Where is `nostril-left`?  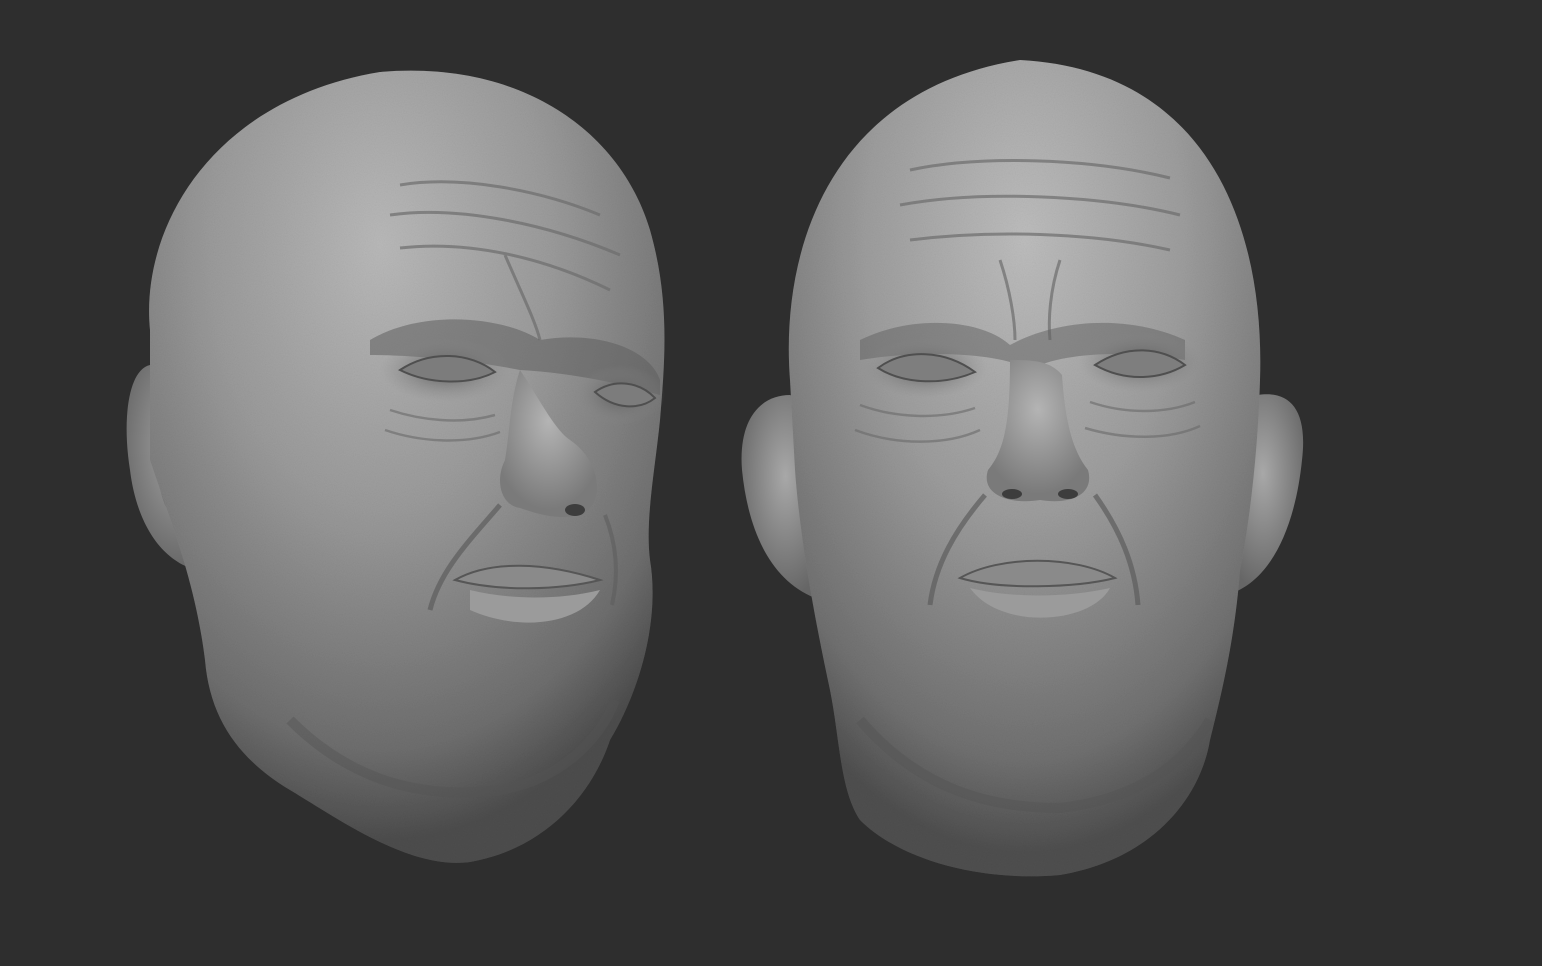 nostril-left is located at coordinates (575, 510).